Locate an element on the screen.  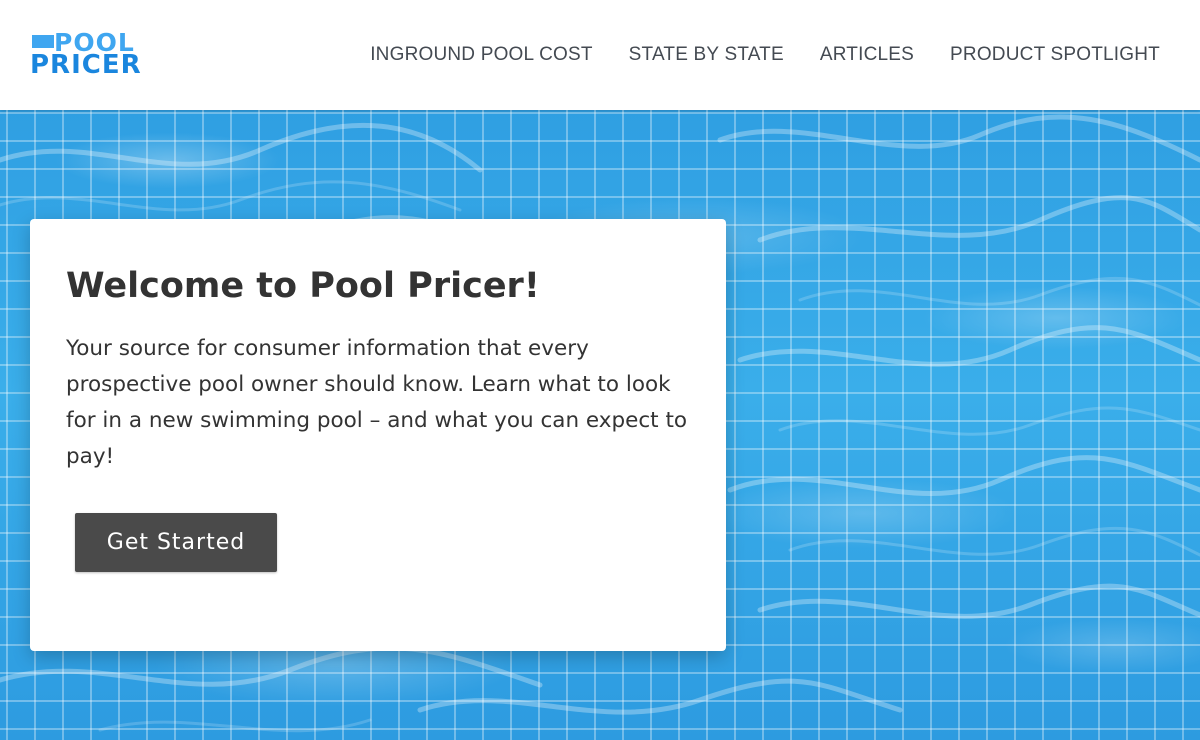
nav-item-product-spotlight: PRODUCT SPOTLIGHT is located at coordinates (1055, 55).